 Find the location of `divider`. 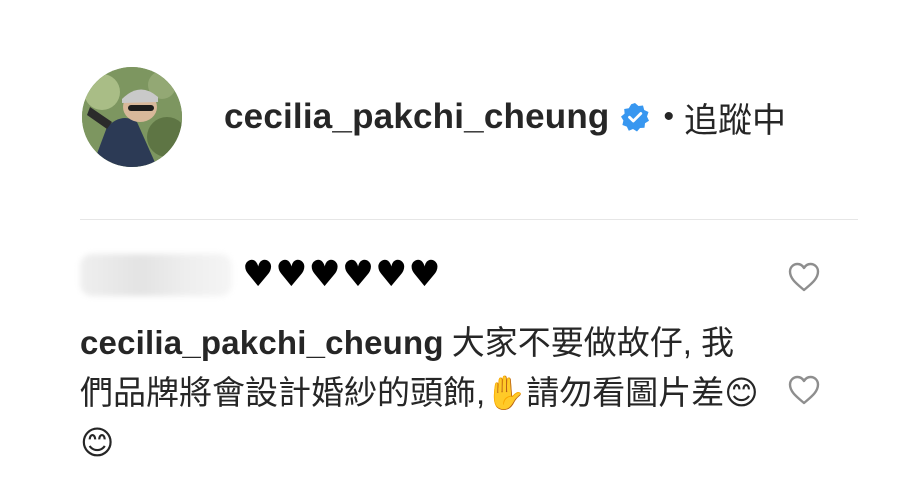

divider is located at coordinates (469, 219).